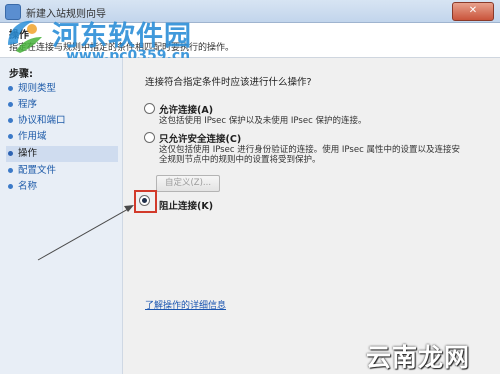  Describe the element at coordinates (28, 186) in the screenshot. I see `sidebar-item-label: 名称` at that location.